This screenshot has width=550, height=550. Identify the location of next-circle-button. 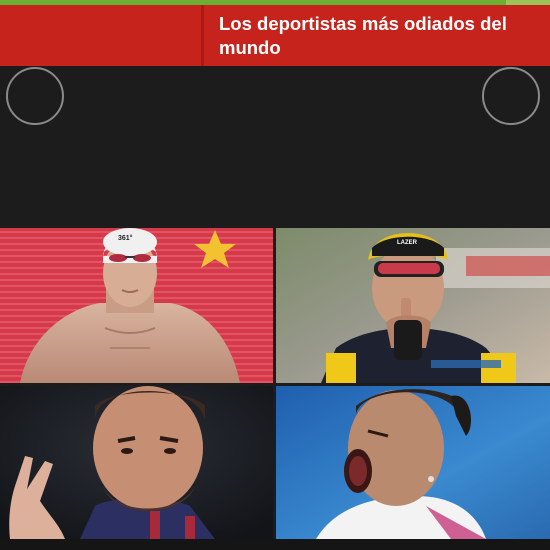
(511, 96).